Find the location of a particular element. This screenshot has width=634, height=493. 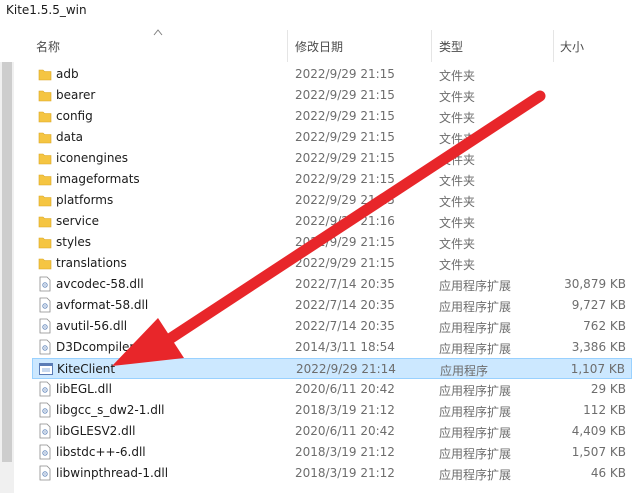

file-size: 762 KB is located at coordinates (604, 326).